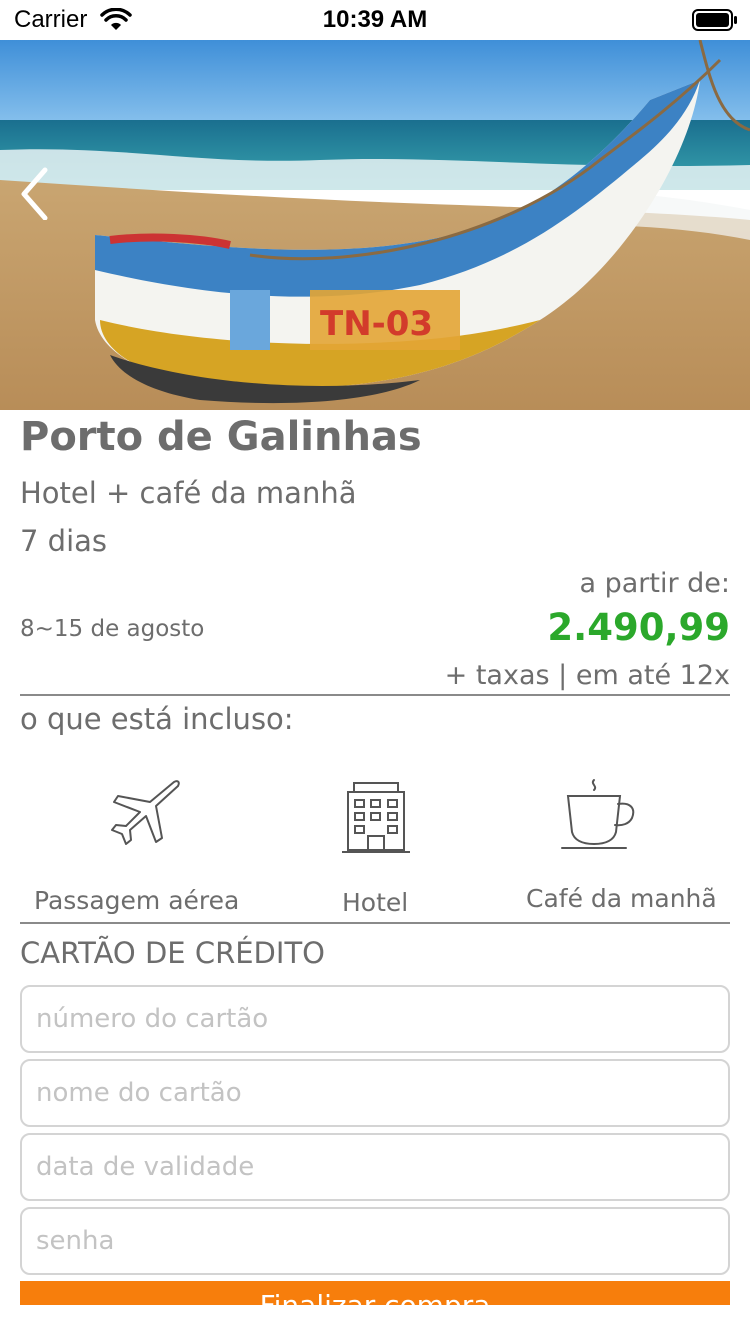  I want to click on finish-purchase-label: Finalizar compra, so click(375, 1297).